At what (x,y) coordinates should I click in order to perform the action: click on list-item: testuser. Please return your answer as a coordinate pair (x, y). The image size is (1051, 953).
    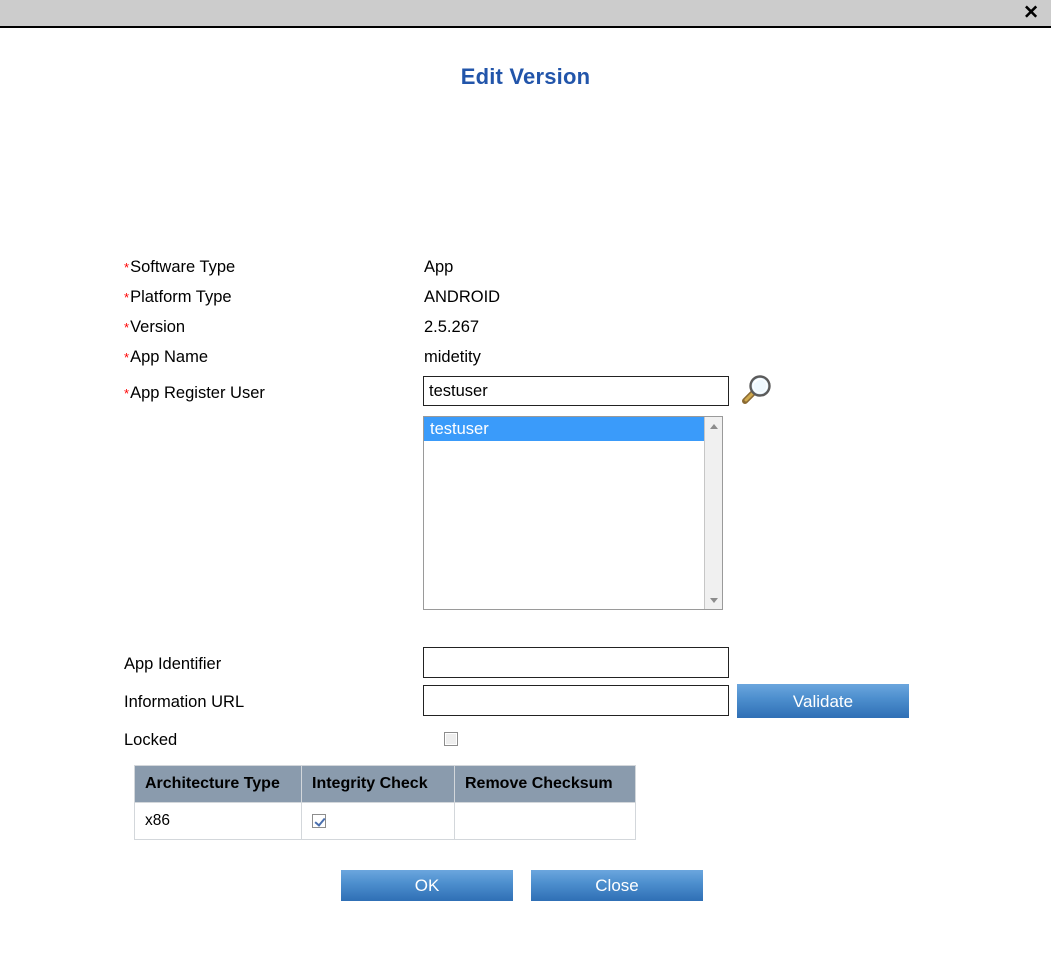
    Looking at the image, I should click on (564, 429).